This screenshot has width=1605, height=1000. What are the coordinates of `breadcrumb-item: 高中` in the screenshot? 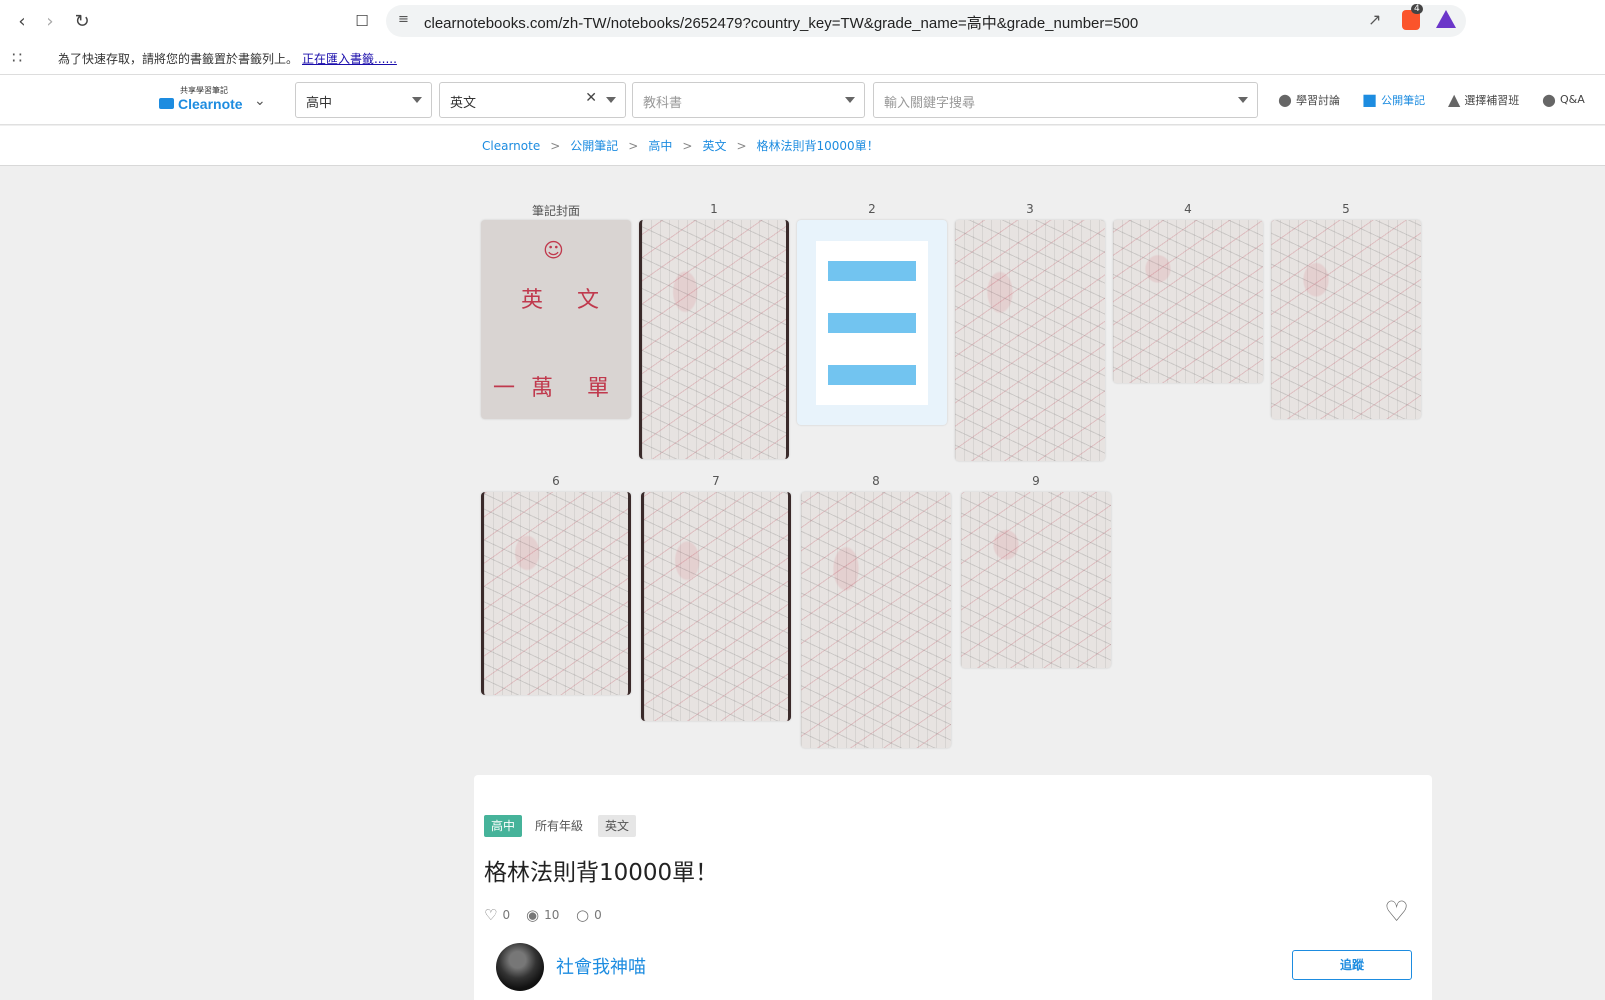 It's located at (660, 146).